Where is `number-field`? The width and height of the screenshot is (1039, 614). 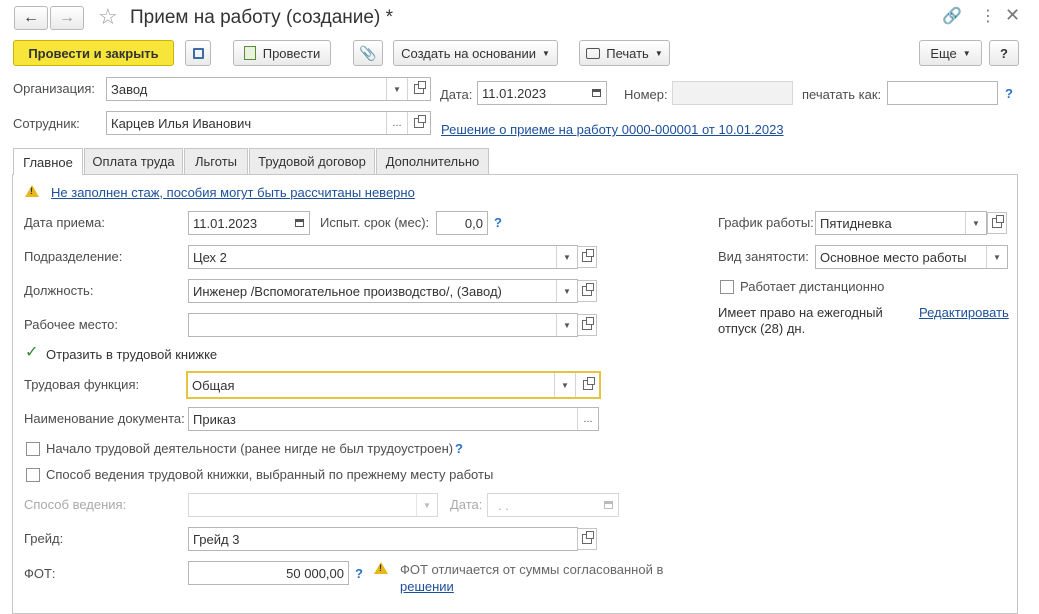
number-field is located at coordinates (732, 93).